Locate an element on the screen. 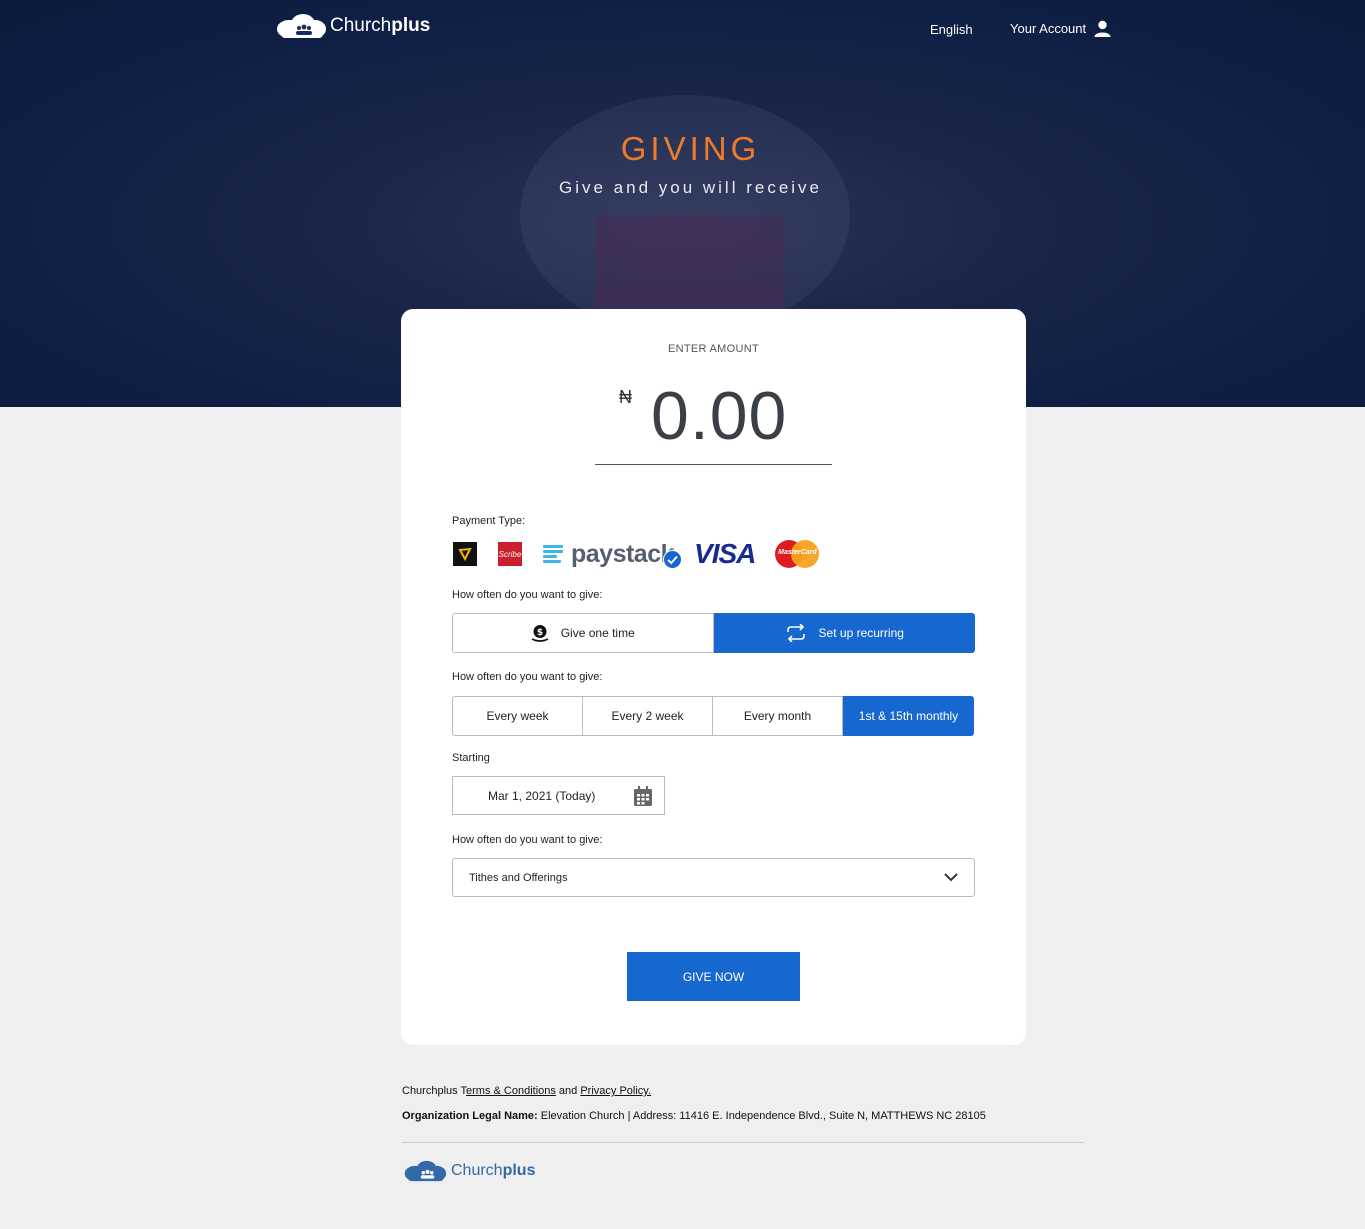 The image size is (1365, 1229). footer-prefix: Churchplus T is located at coordinates (434, 1091).